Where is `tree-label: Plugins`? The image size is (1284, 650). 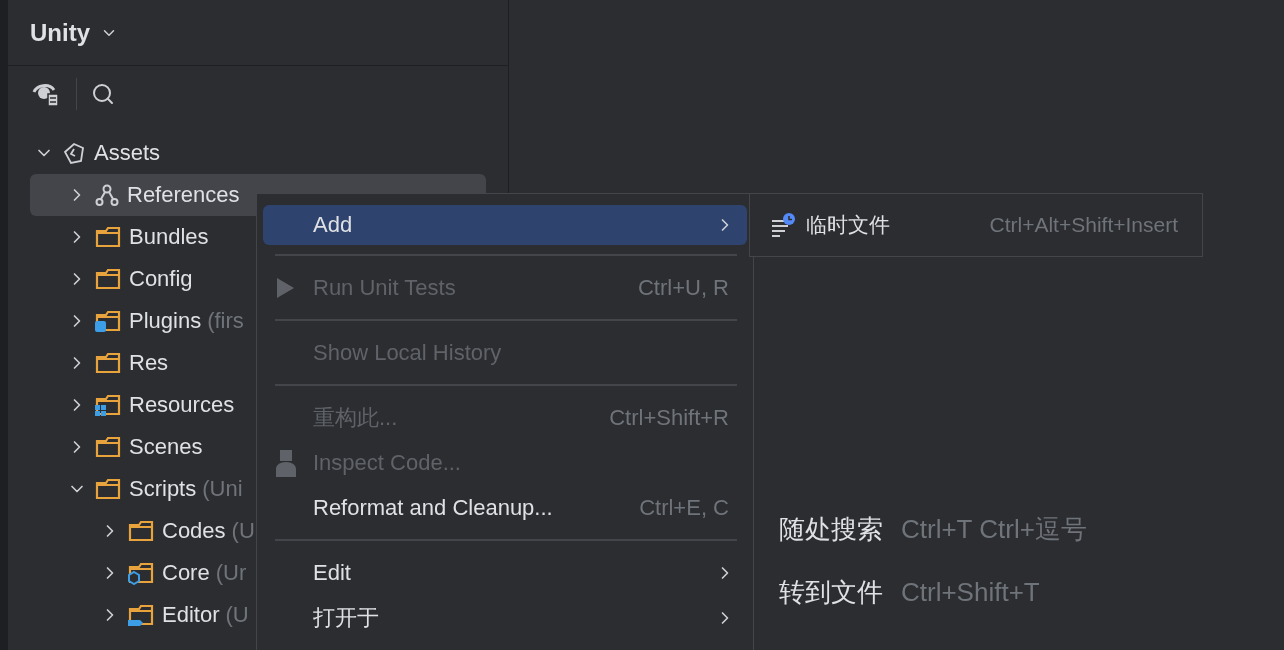
tree-label: Plugins is located at coordinates (165, 321).